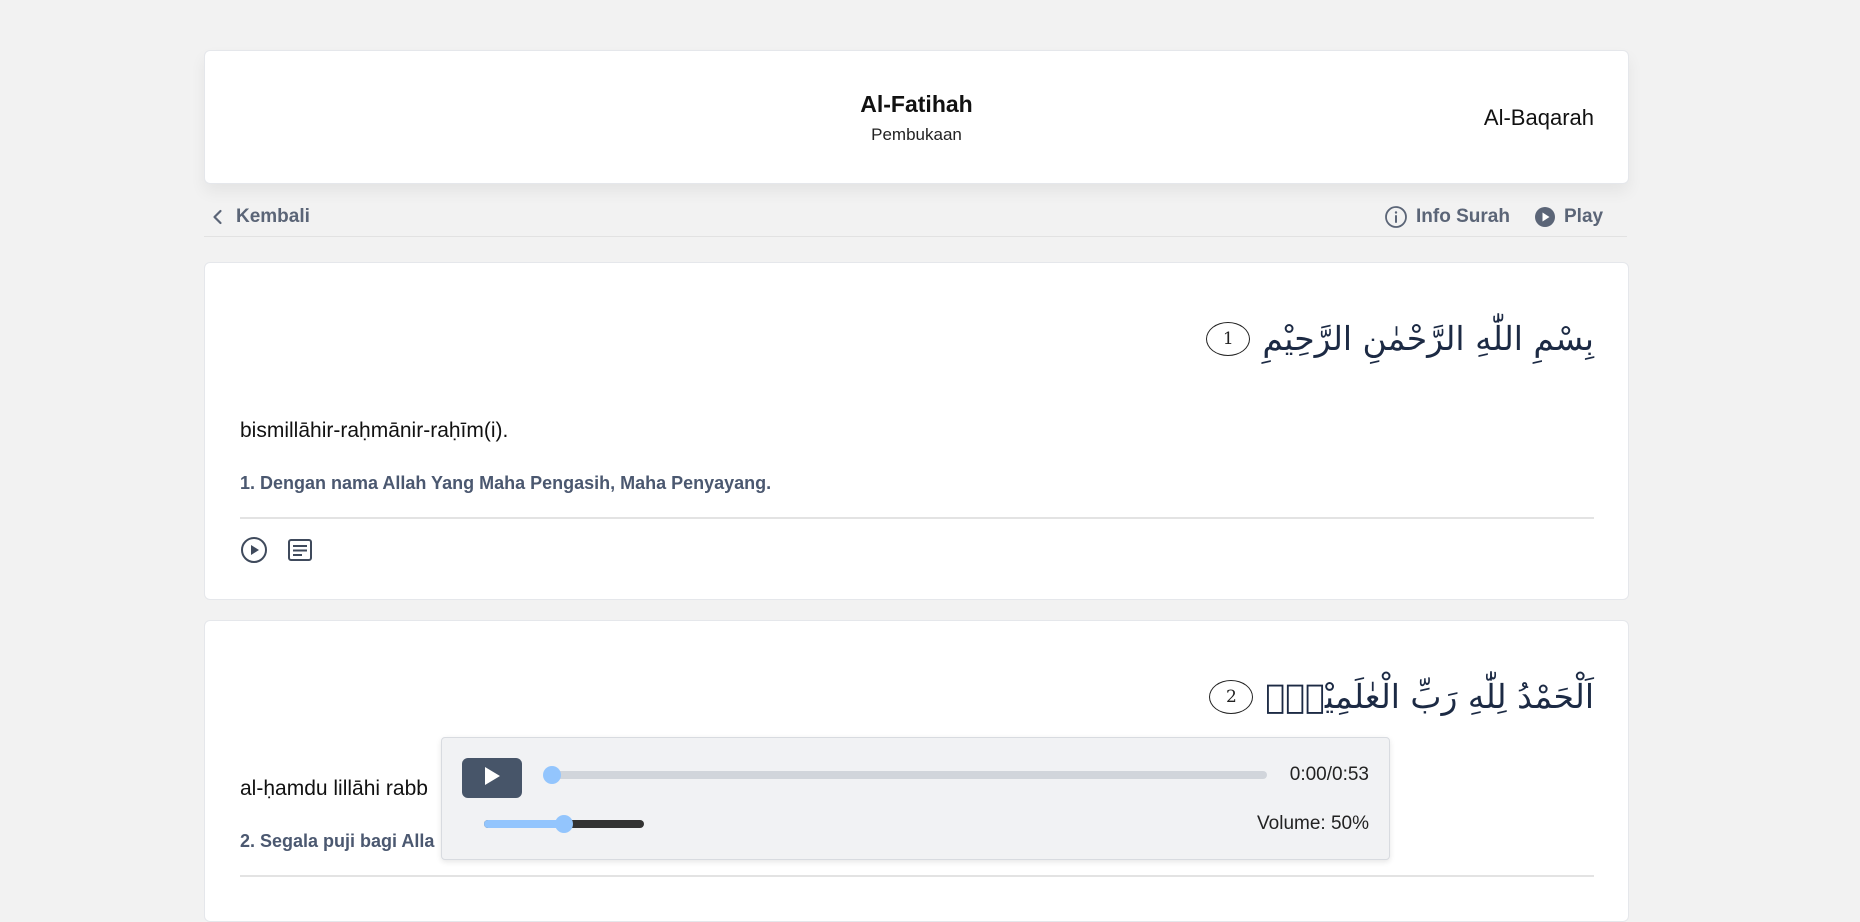  I want to click on arabic-text: اَلْحَمْدُ لِلّٰهِ رَبِّ الْعٰلَمِيْنَۙ, so click(1429, 696).